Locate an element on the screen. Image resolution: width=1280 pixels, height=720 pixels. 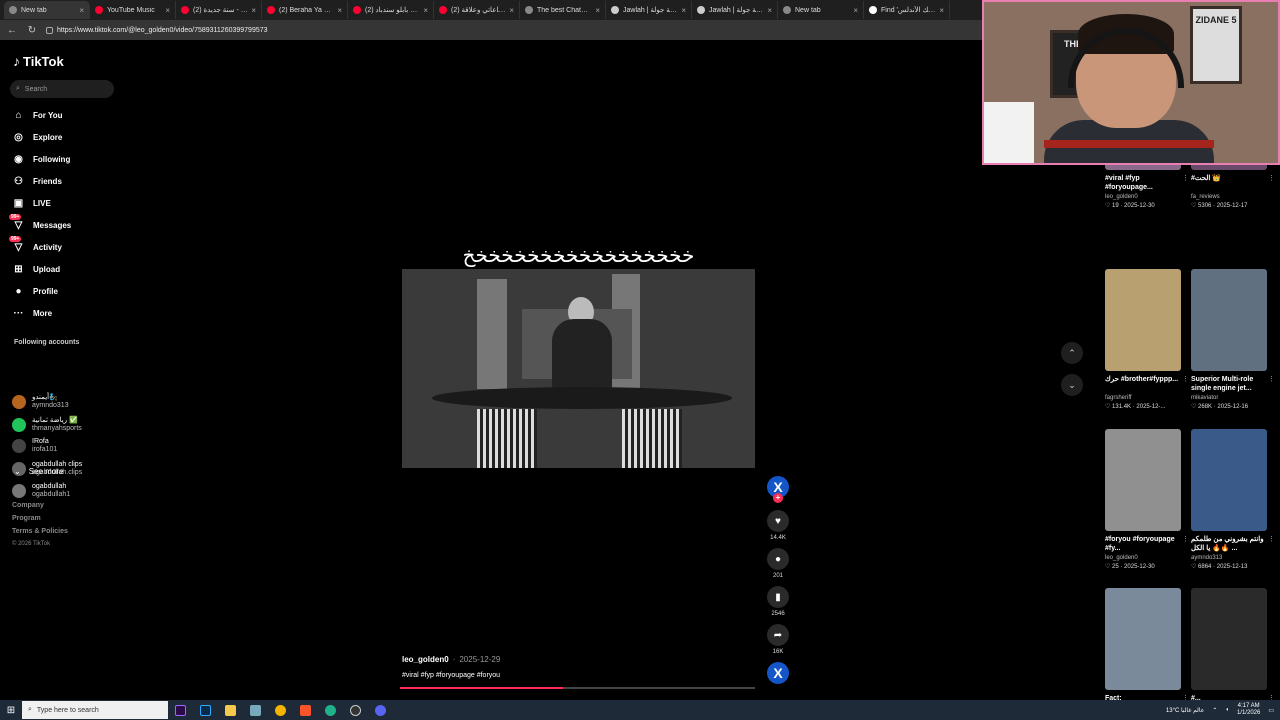
sidebar-item-live: ▣ LIVE is located at coordinates (41, 203).